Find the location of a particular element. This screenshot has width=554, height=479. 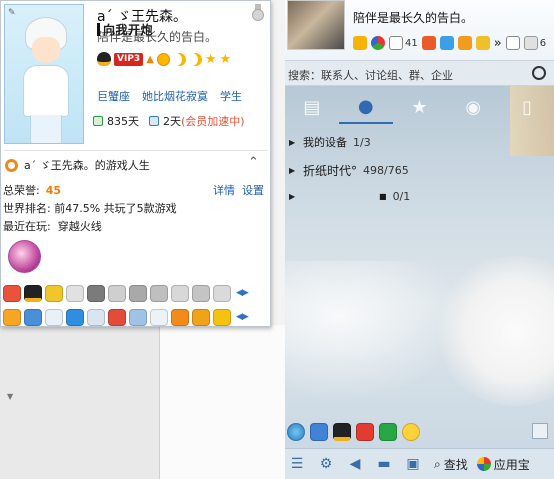

profile-avatar: ✎ is located at coordinates (44, 74).